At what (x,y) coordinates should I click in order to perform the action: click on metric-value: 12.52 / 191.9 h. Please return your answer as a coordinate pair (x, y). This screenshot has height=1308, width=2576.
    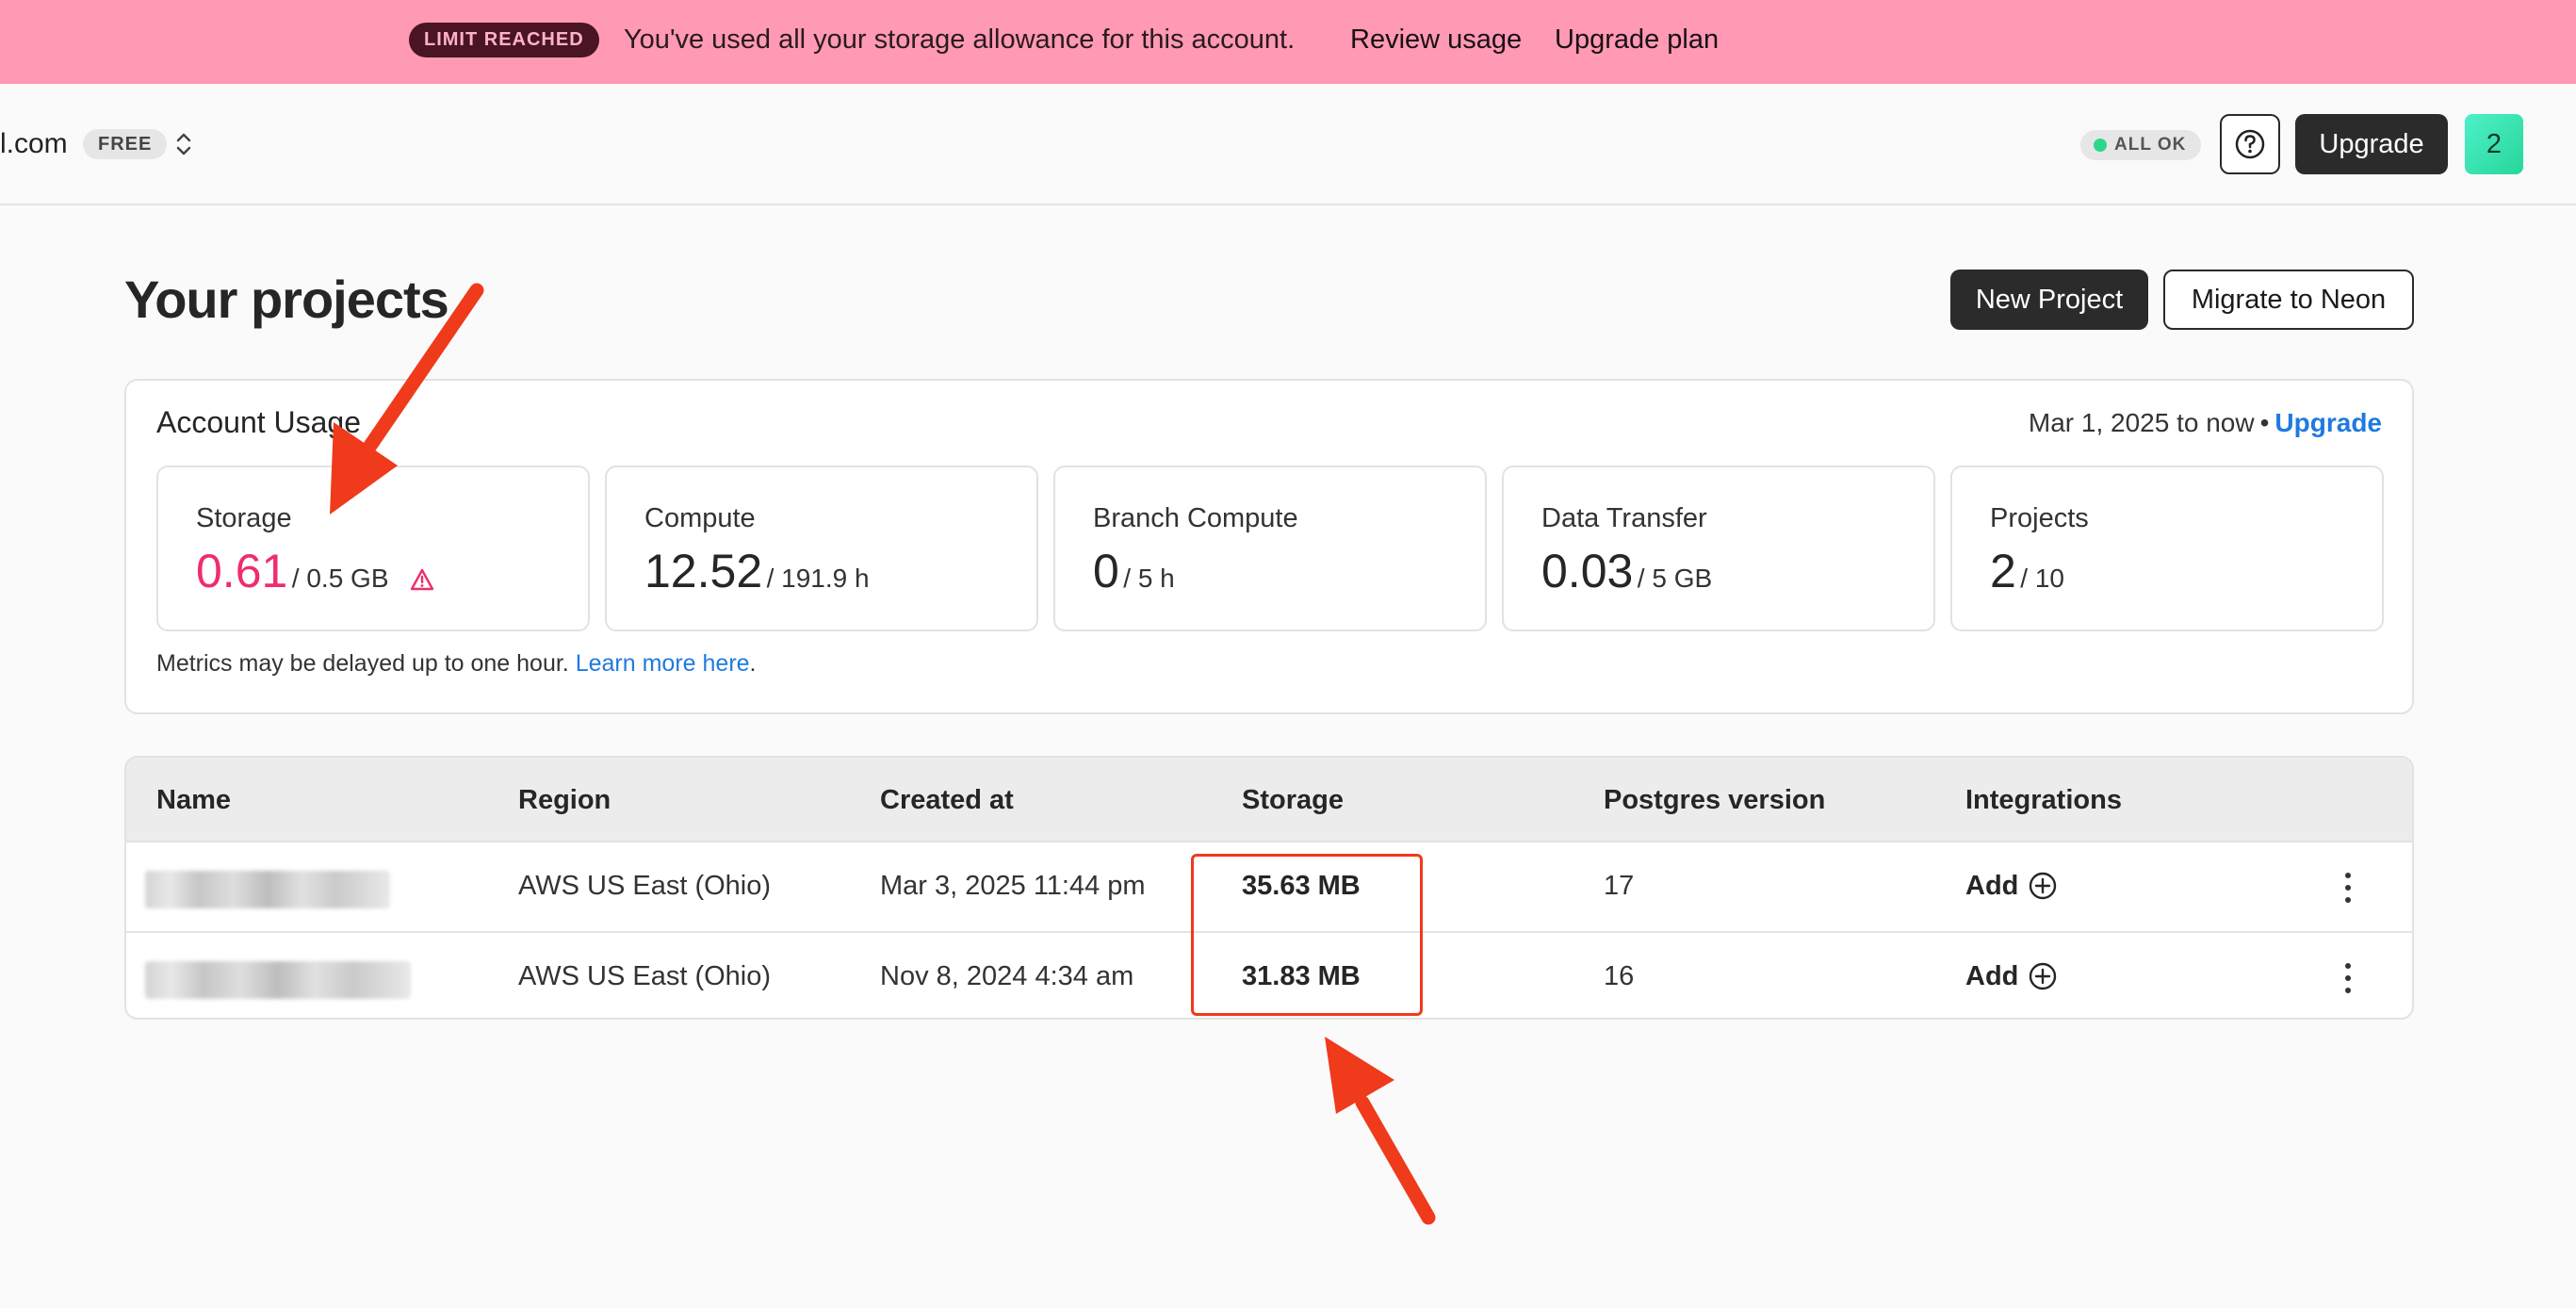
    Looking at the image, I should click on (757, 577).